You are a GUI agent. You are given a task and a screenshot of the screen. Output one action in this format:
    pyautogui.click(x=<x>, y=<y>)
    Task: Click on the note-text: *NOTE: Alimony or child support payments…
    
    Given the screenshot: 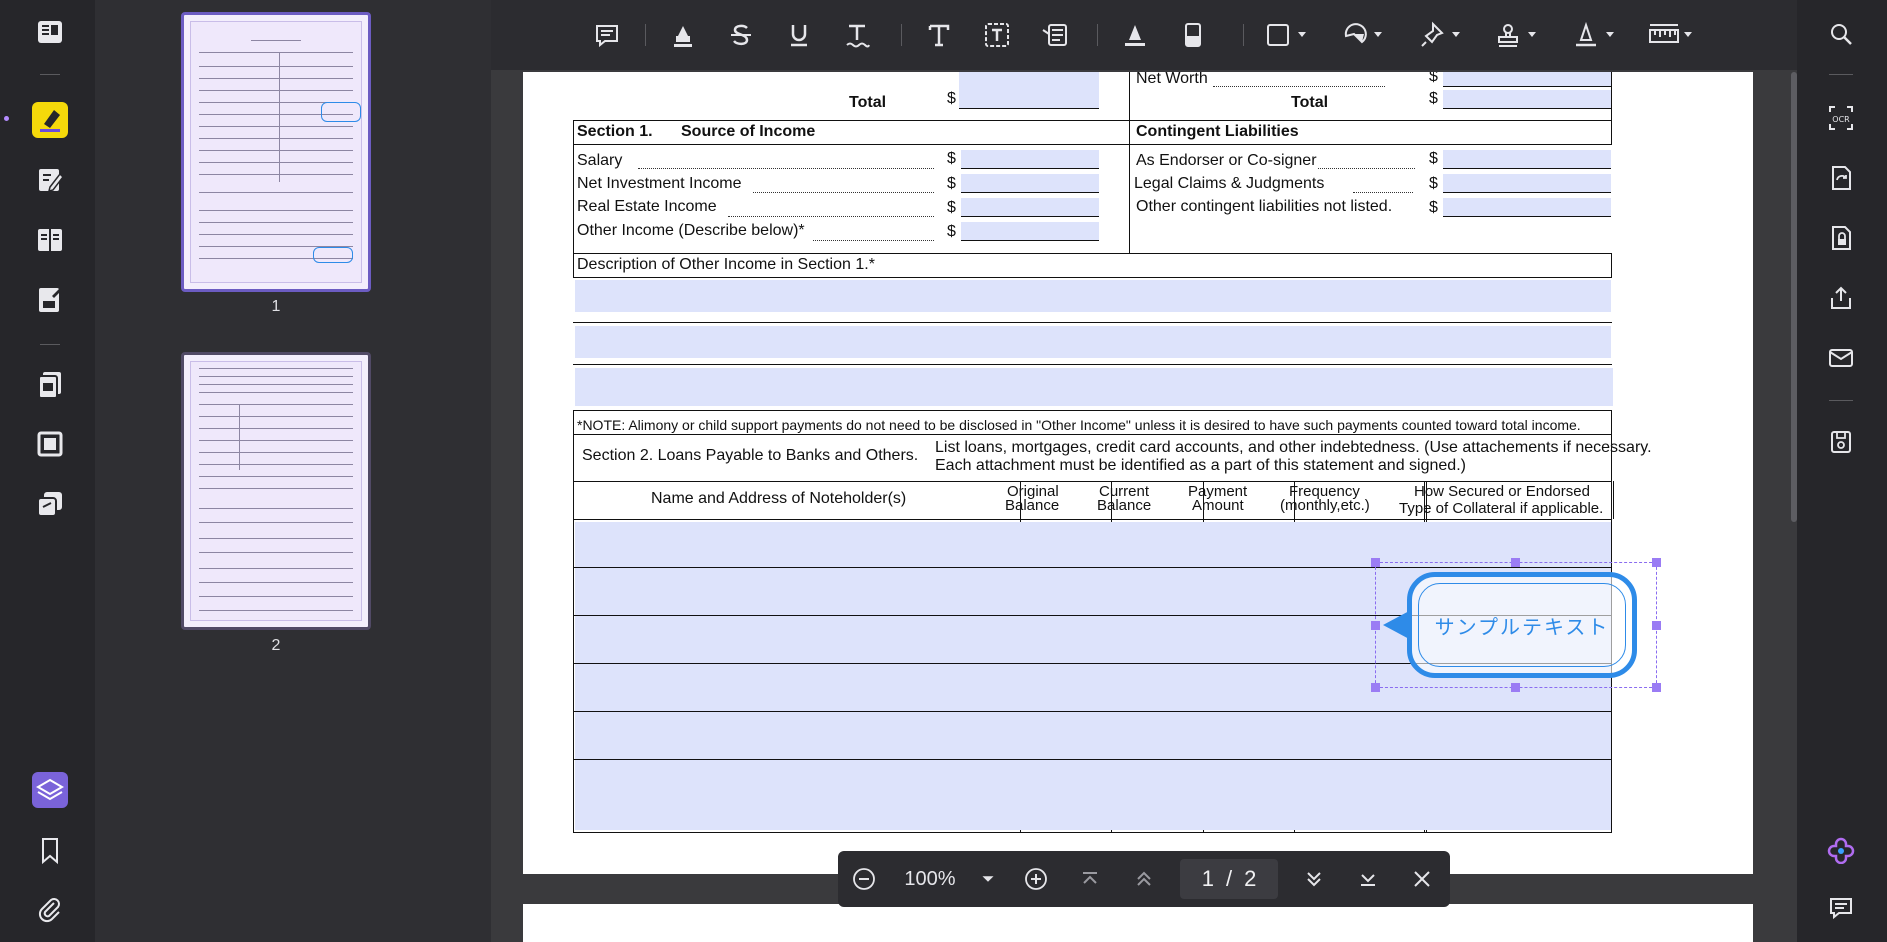 What is the action you would take?
    pyautogui.click(x=1079, y=425)
    